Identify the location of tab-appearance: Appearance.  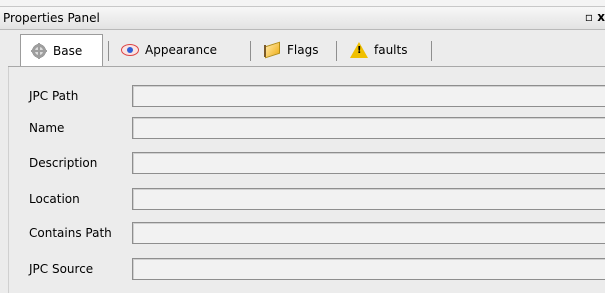
(178, 50).